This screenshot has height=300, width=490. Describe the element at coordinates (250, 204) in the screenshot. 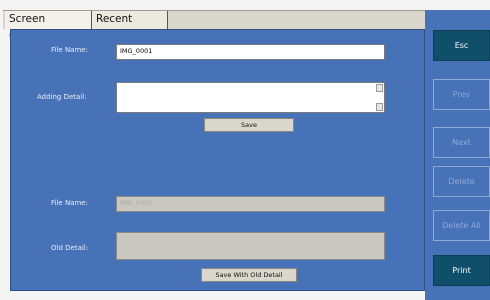

I see `old-file-name-field: IMG_0001` at that location.